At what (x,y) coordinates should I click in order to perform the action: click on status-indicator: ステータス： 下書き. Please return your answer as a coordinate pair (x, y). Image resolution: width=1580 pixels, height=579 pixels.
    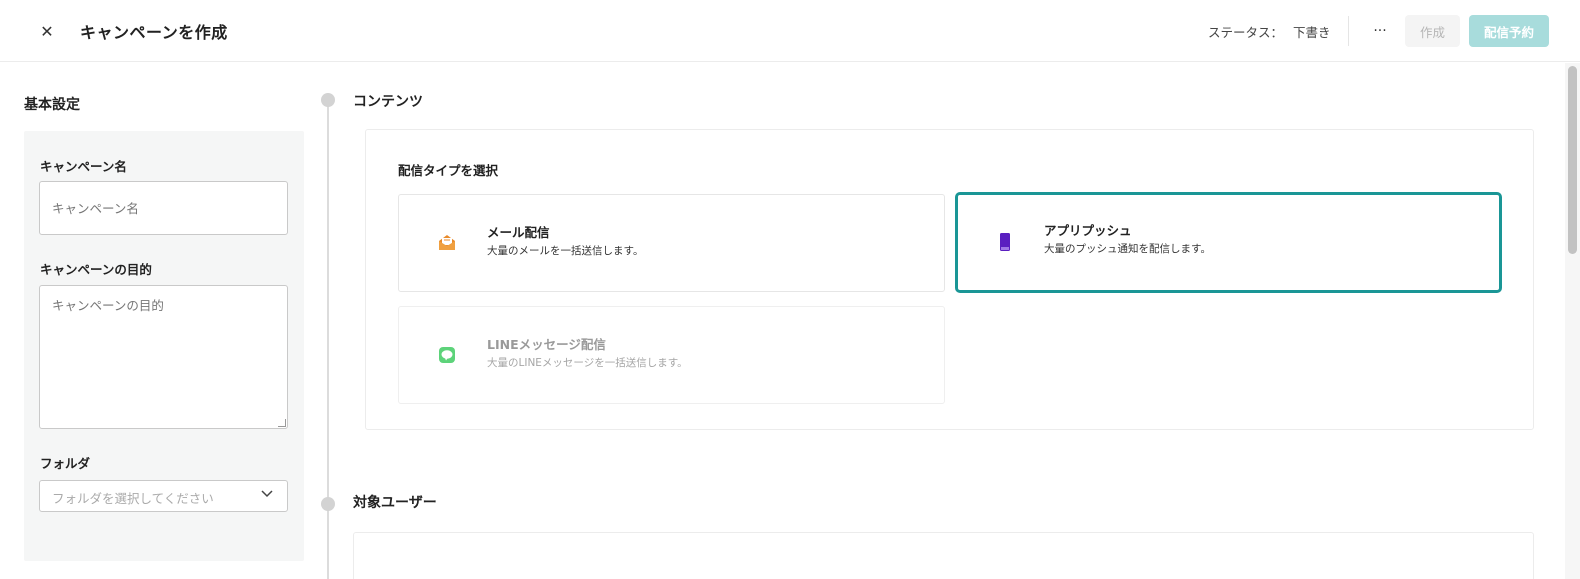
    Looking at the image, I should click on (1269, 31).